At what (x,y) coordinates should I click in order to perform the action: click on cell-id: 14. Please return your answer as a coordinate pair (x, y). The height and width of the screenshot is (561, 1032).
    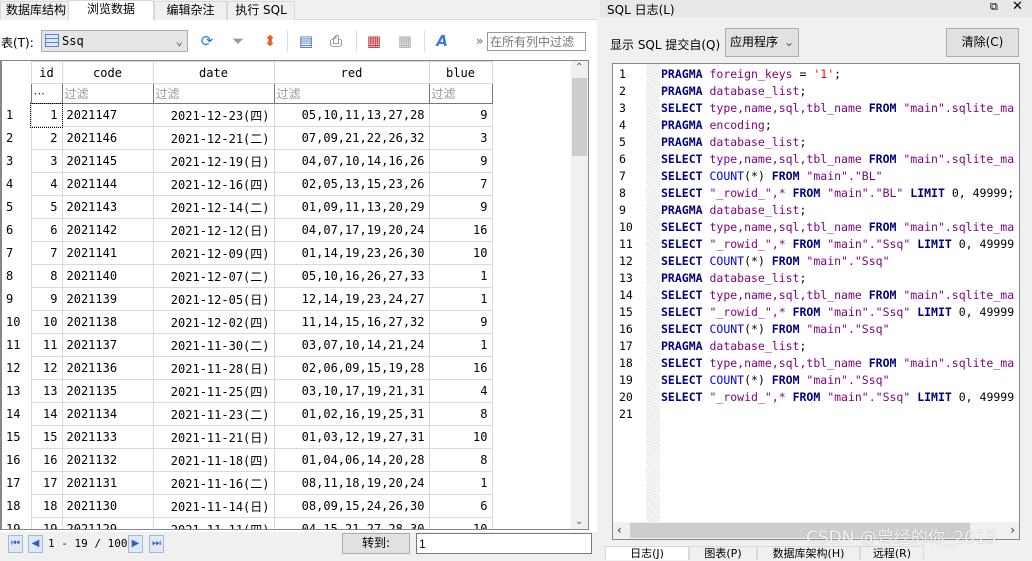
    Looking at the image, I should click on (46, 414).